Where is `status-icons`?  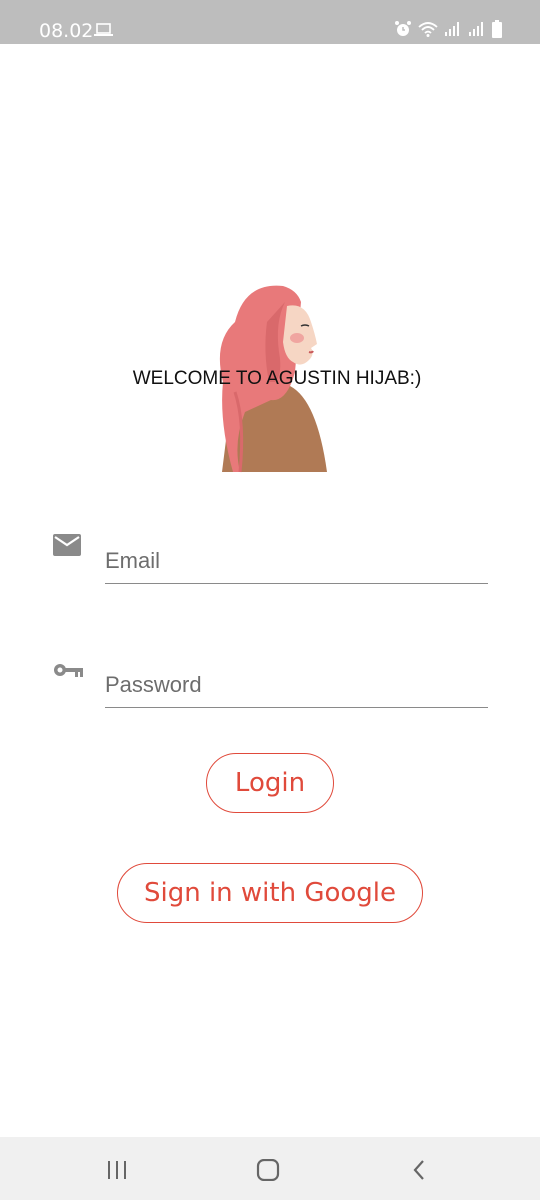
status-icons is located at coordinates (448, 31).